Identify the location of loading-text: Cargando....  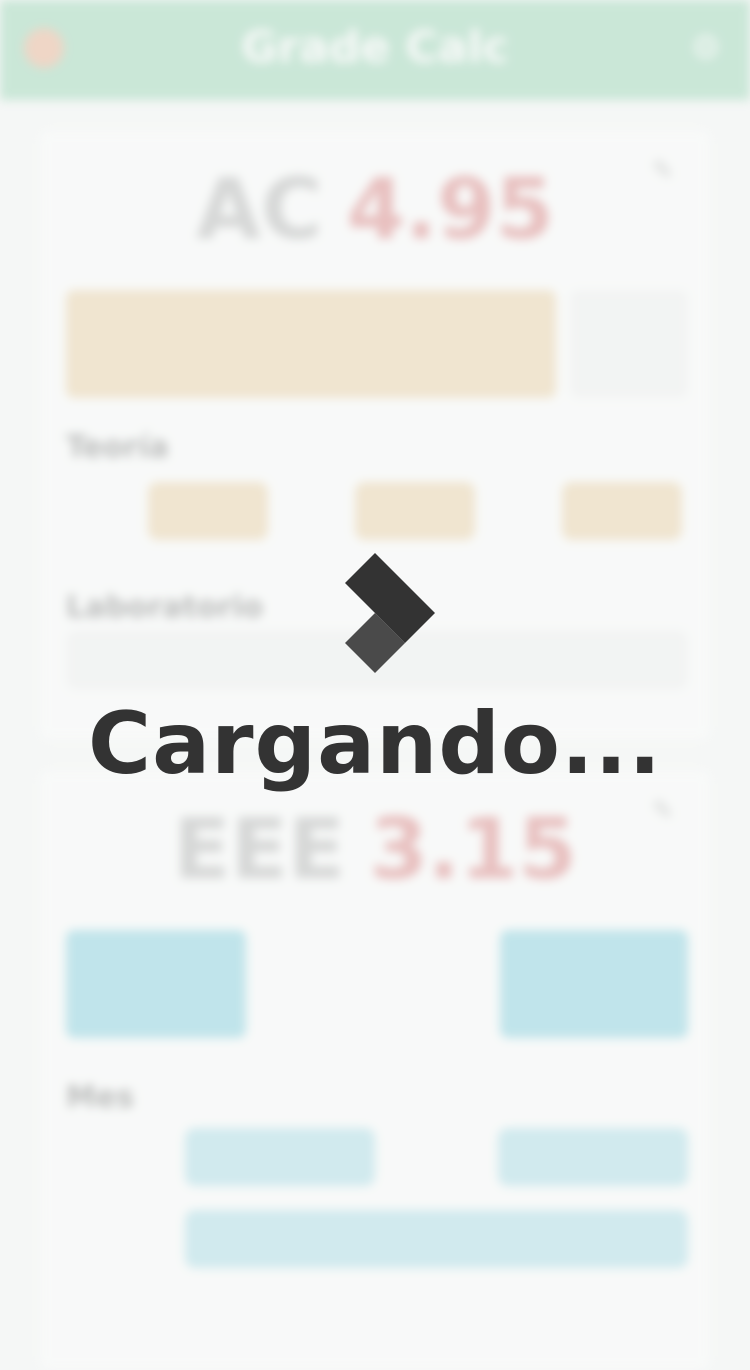
(375, 744).